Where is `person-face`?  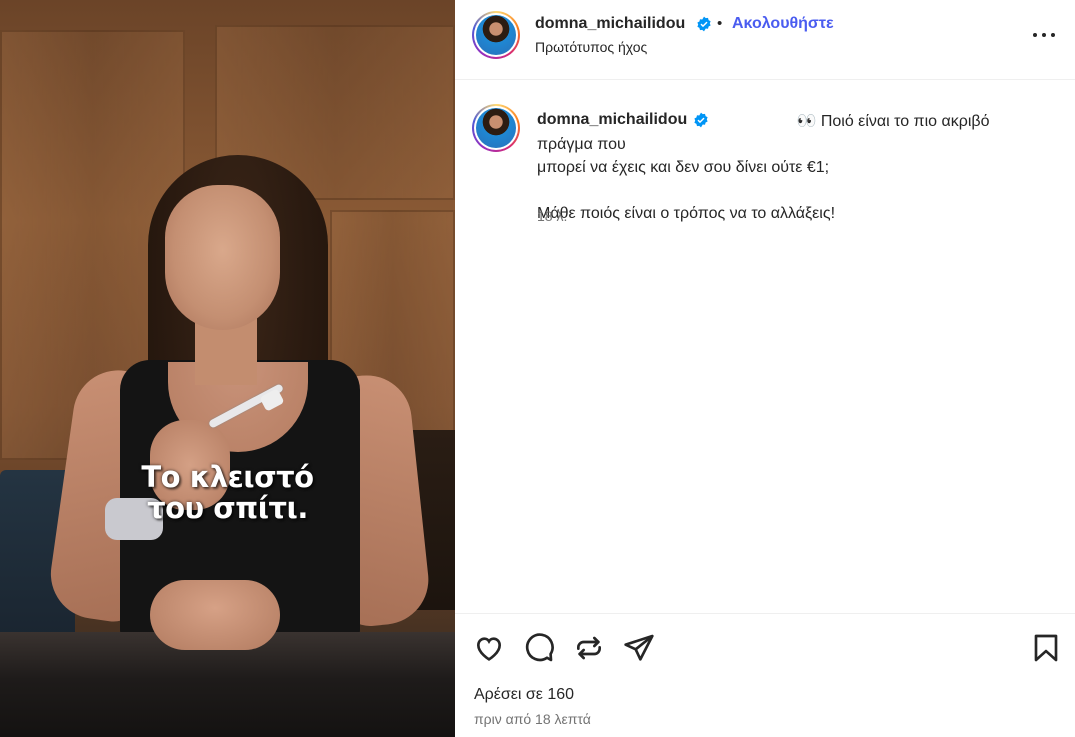 person-face is located at coordinates (222, 257).